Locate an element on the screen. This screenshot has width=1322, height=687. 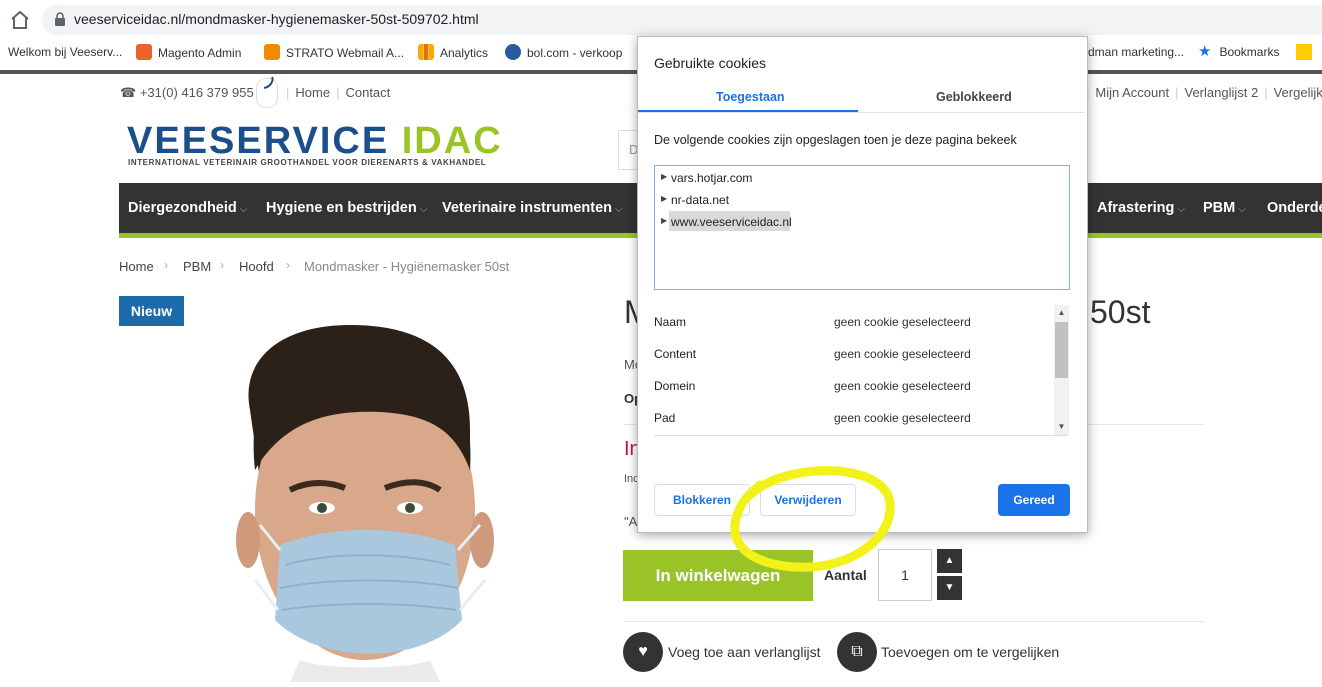
bookmark-item: Analytics is located at coordinates (453, 53).